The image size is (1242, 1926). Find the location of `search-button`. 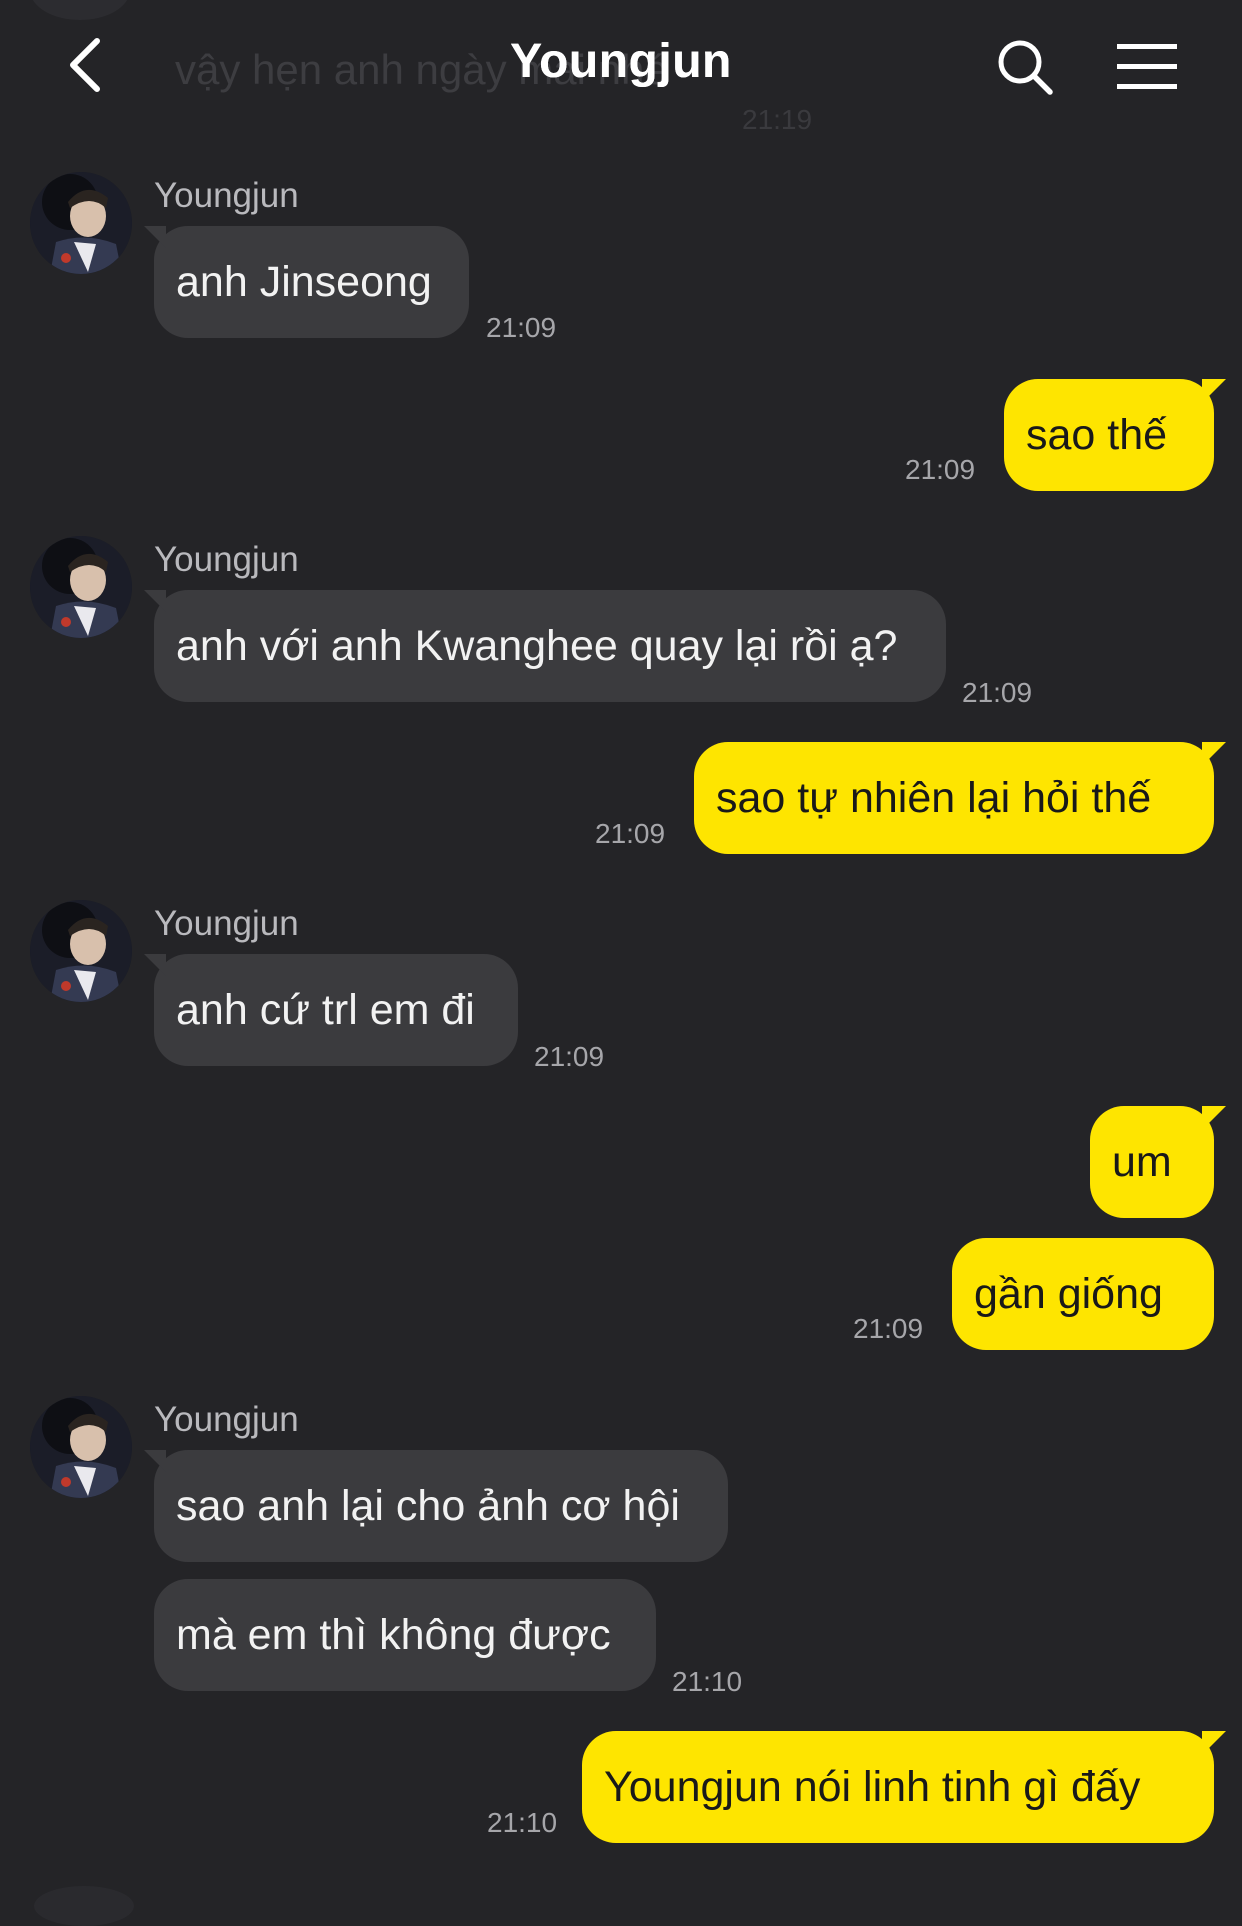

search-button is located at coordinates (1025, 67).